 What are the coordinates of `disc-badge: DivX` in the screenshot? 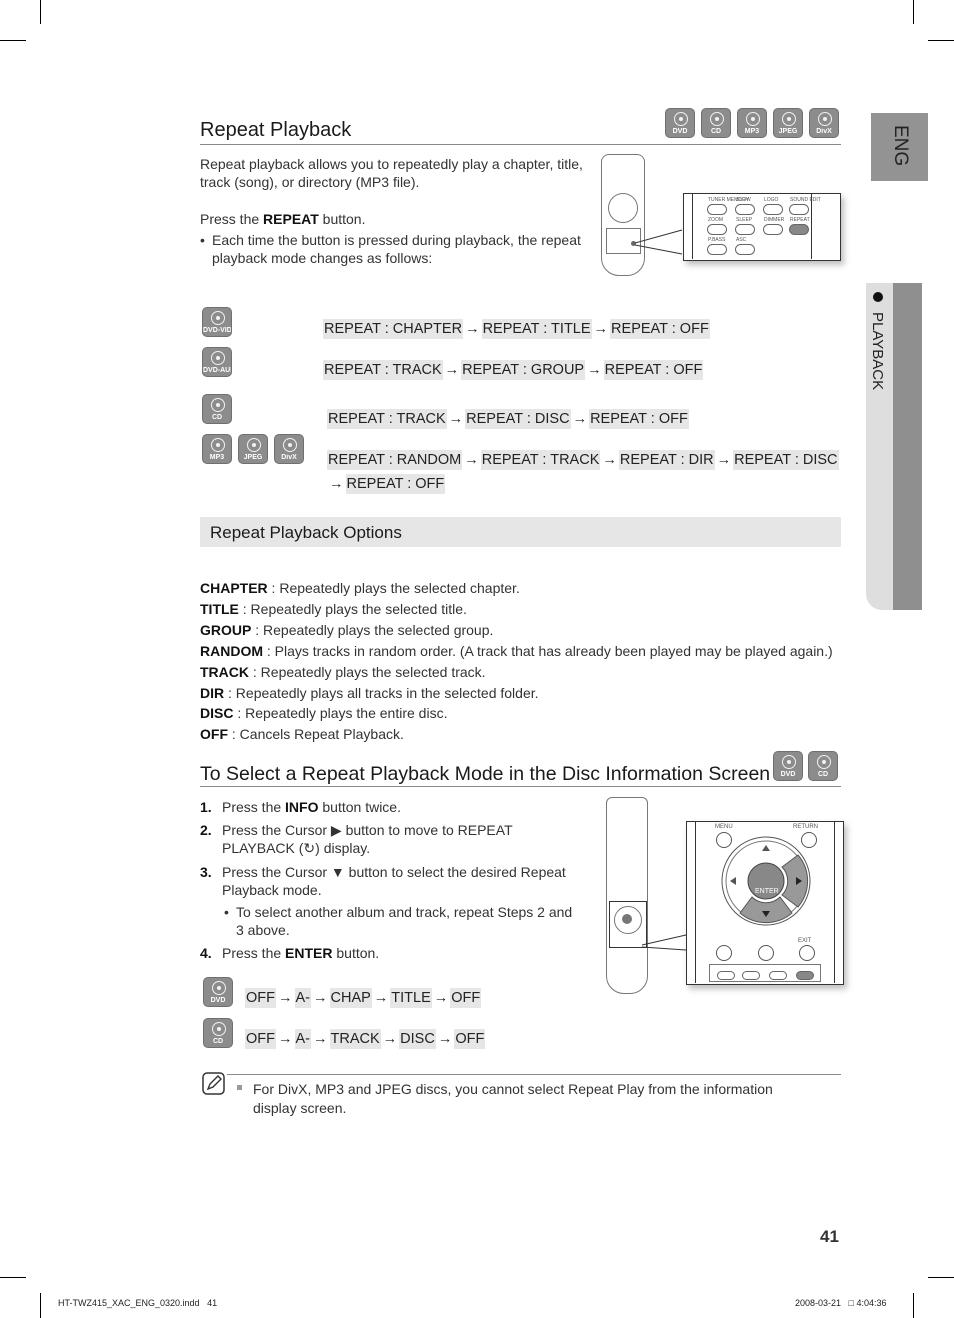 It's located at (824, 123).